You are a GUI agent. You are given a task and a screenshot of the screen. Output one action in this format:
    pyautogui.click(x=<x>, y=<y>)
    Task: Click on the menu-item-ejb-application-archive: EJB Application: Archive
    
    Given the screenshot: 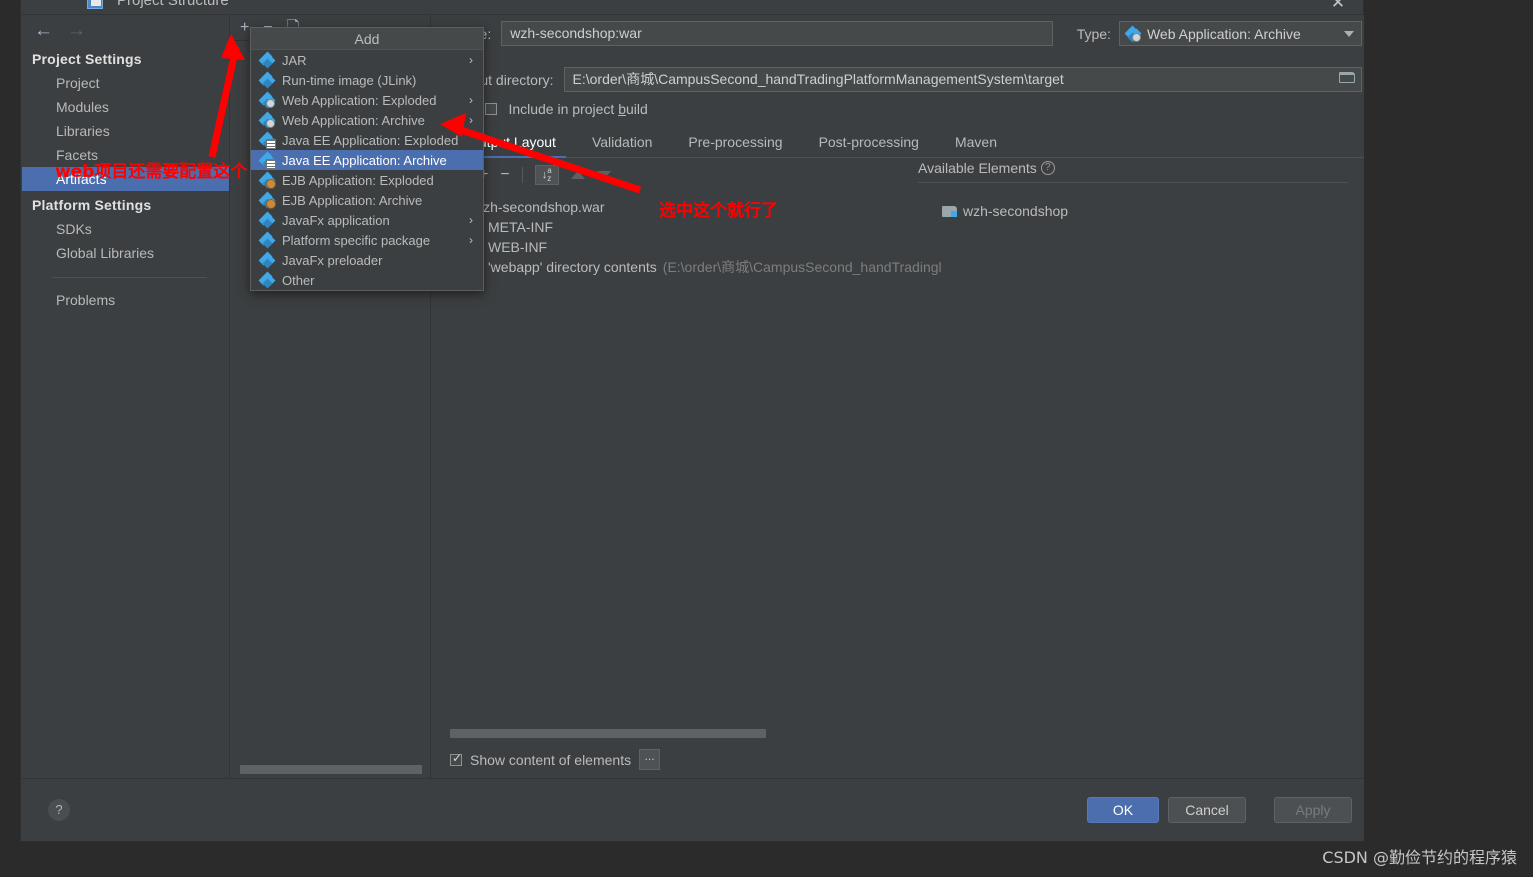 What is the action you would take?
    pyautogui.click(x=367, y=200)
    